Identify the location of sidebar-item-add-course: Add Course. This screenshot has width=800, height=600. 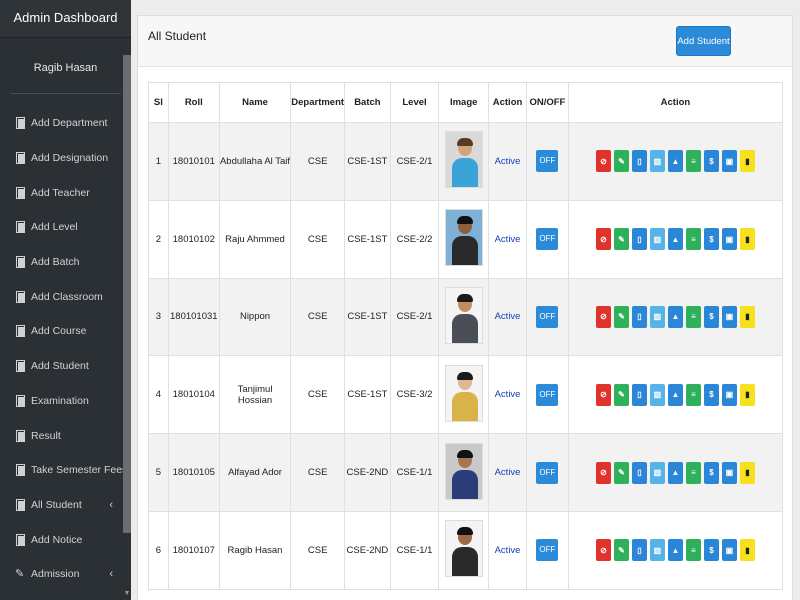
(65, 331).